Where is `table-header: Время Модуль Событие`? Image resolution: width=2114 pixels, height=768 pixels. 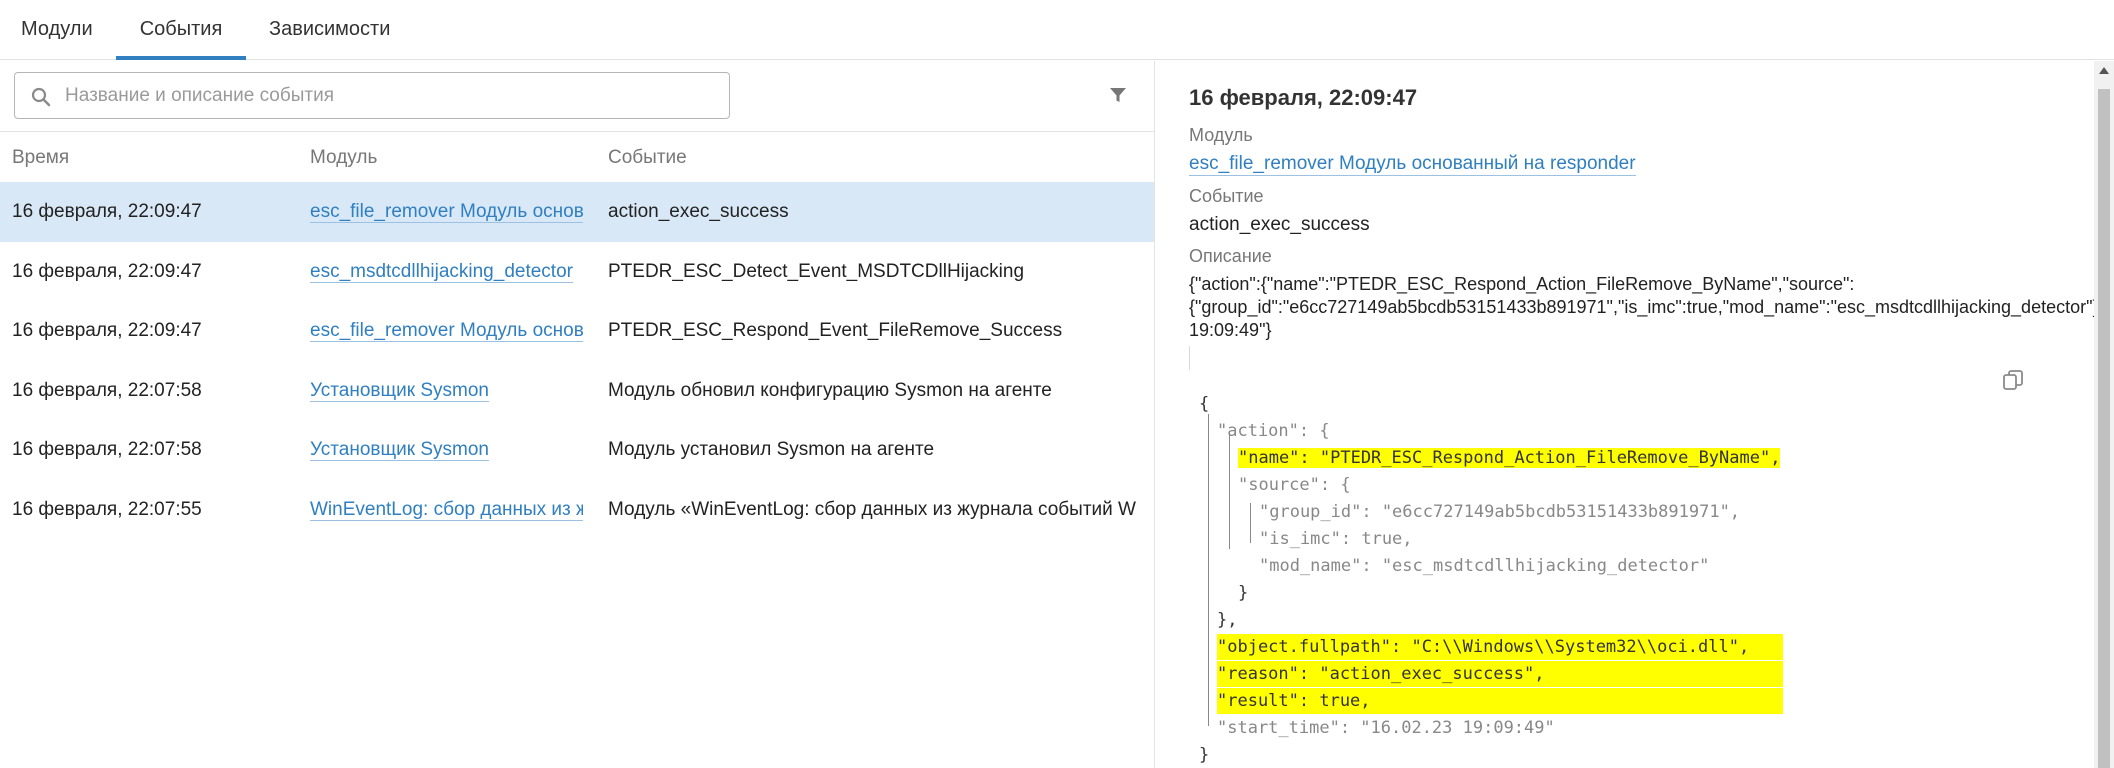
table-header: Время Модуль Событие is located at coordinates (577, 157).